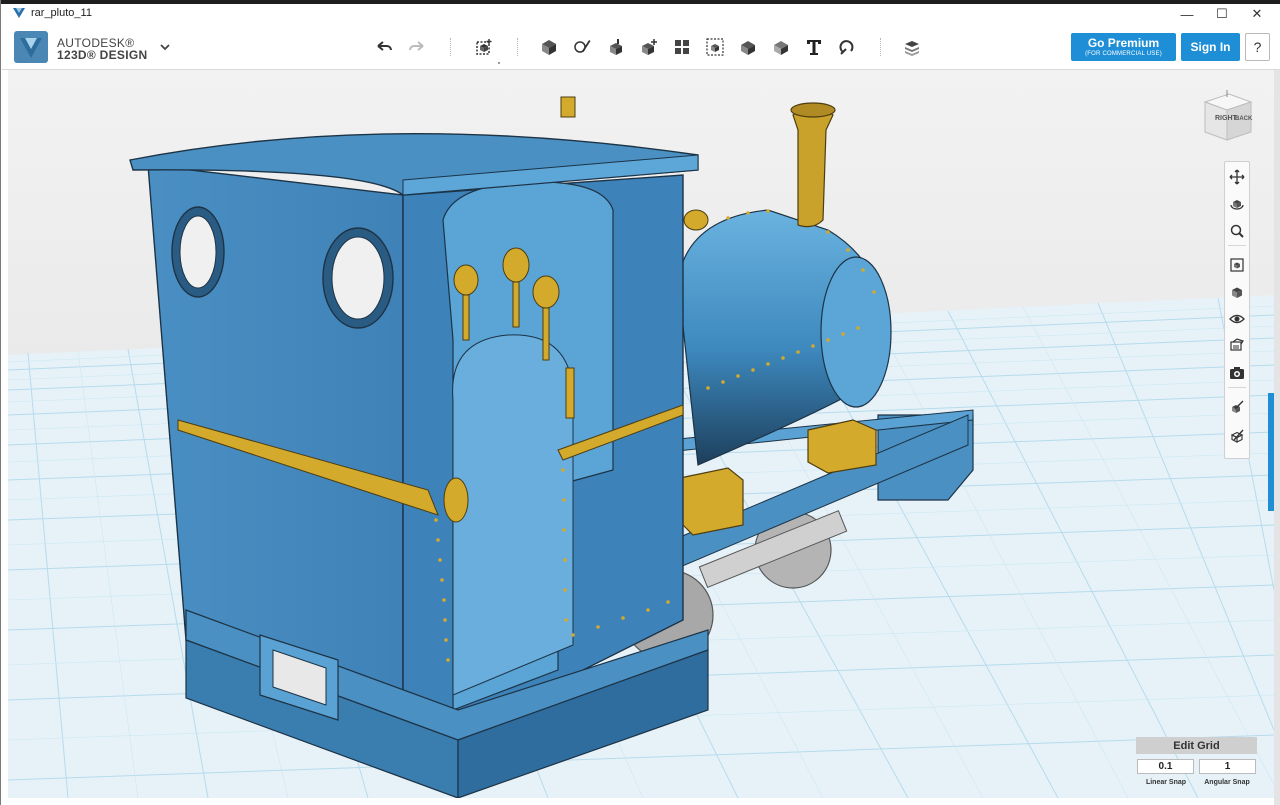 This screenshot has width=1280, height=805. I want to click on outline-icon, so click(1237, 436).